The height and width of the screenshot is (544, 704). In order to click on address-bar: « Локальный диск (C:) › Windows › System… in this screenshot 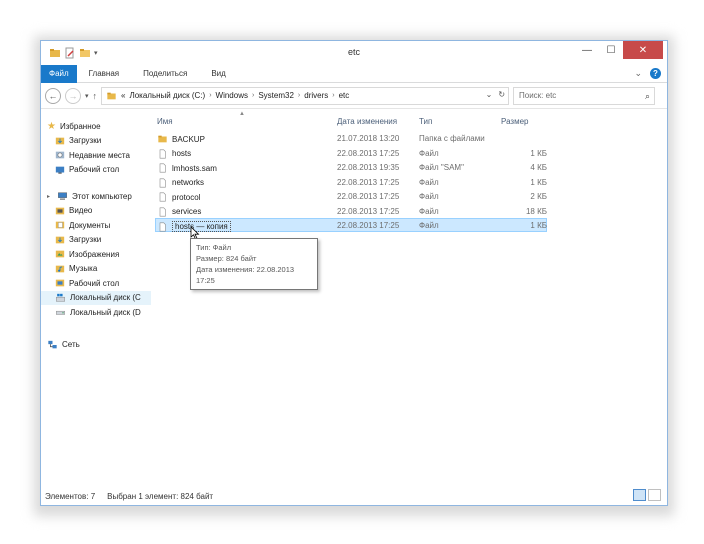, I will do `click(305, 95)`.